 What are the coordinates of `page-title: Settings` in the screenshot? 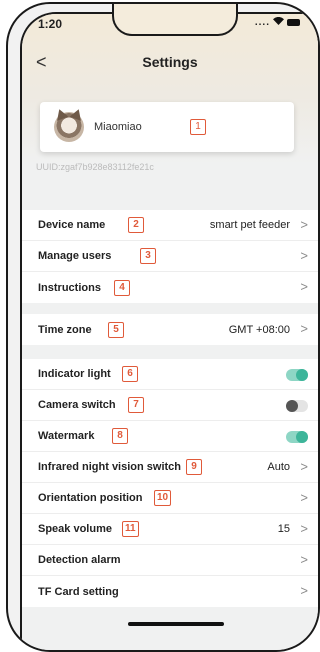 It's located at (170, 62).